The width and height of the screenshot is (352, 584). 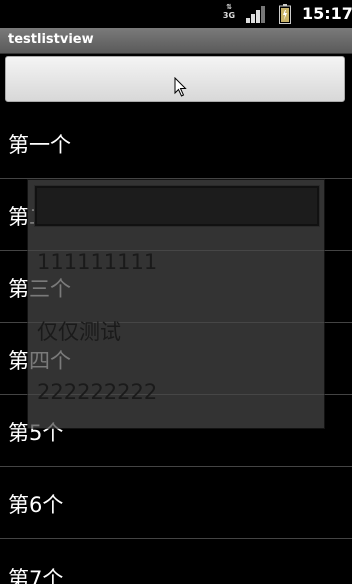 I want to click on mouse-pointer-icon, so click(x=180, y=87).